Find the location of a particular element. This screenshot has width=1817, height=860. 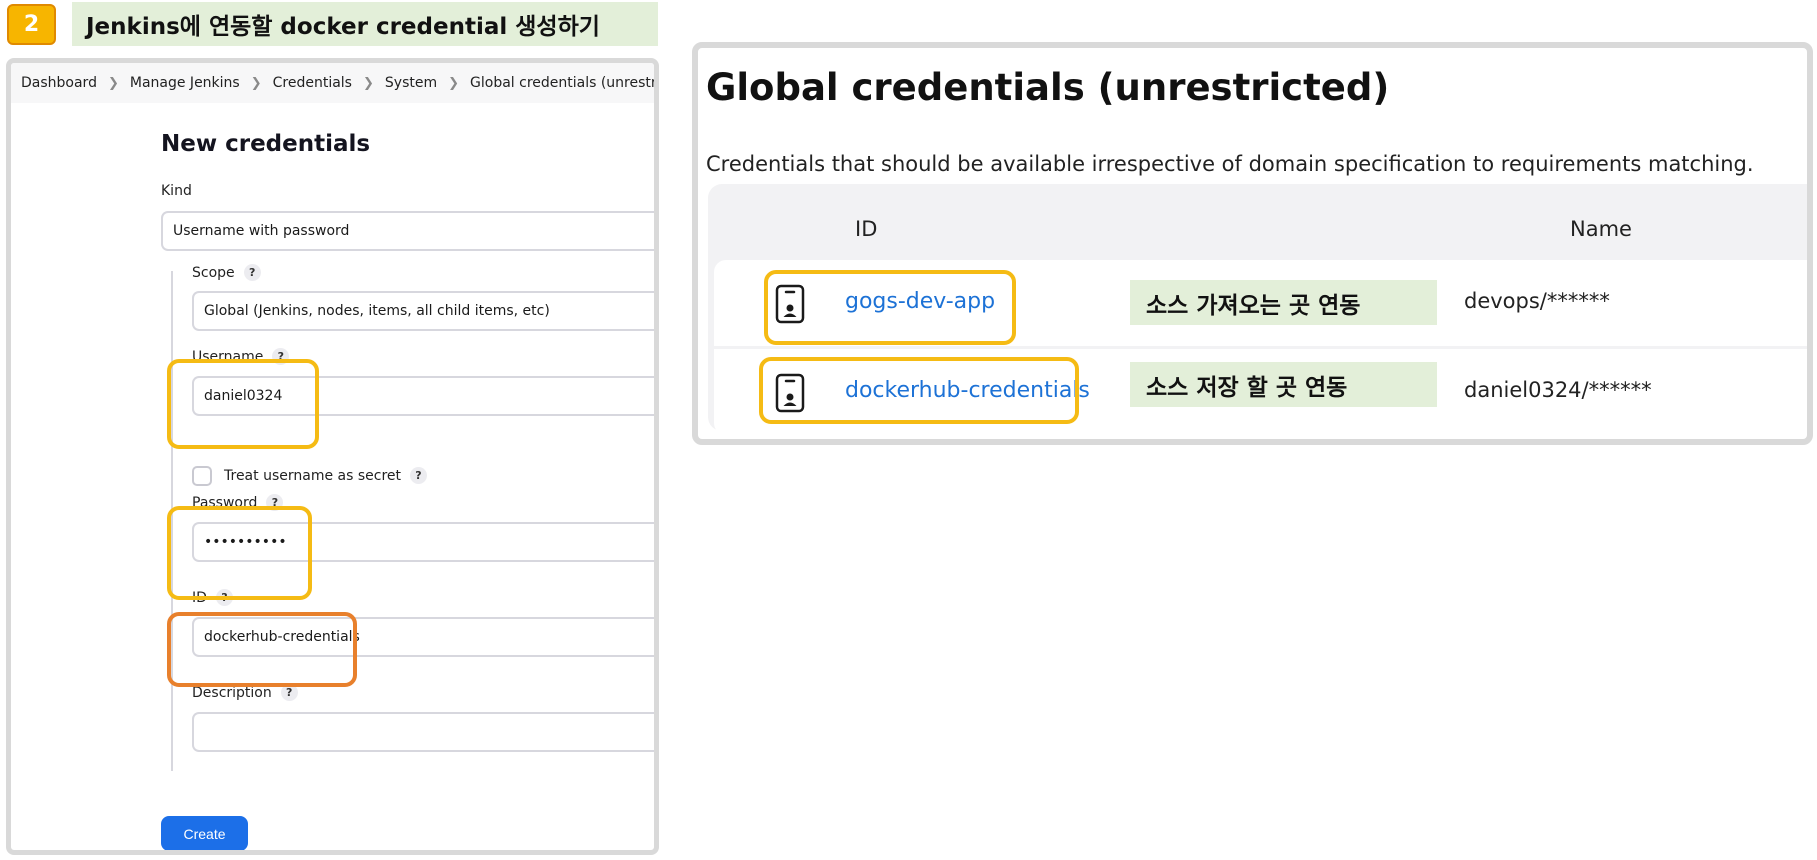

description-label: Description ? is located at coordinates (245, 692).